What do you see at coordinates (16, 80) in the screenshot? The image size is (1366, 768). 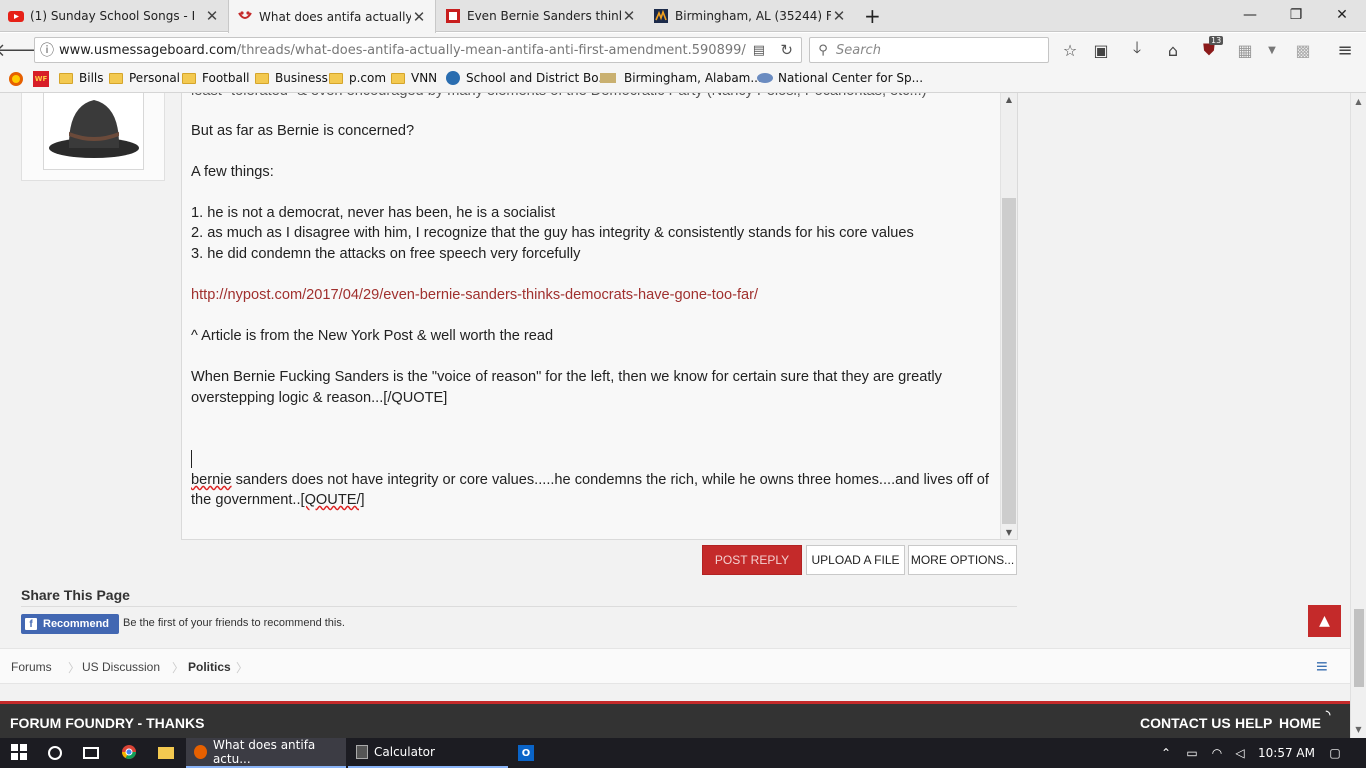 I see `bookmark-firefox` at bounding box center [16, 80].